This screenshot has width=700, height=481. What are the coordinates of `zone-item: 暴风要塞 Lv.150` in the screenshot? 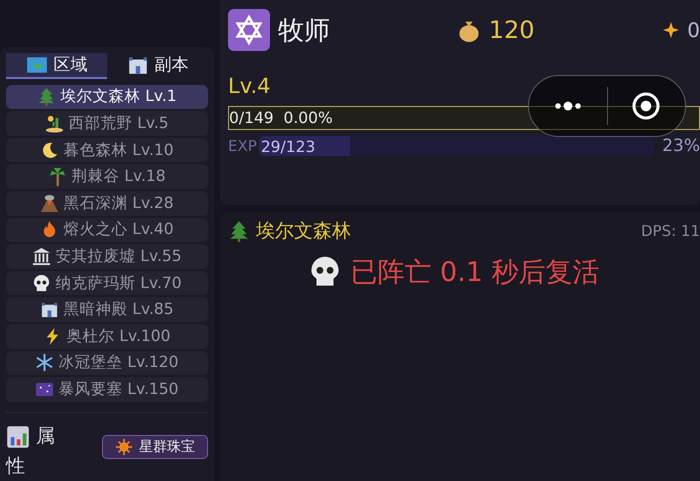 It's located at (107, 389).